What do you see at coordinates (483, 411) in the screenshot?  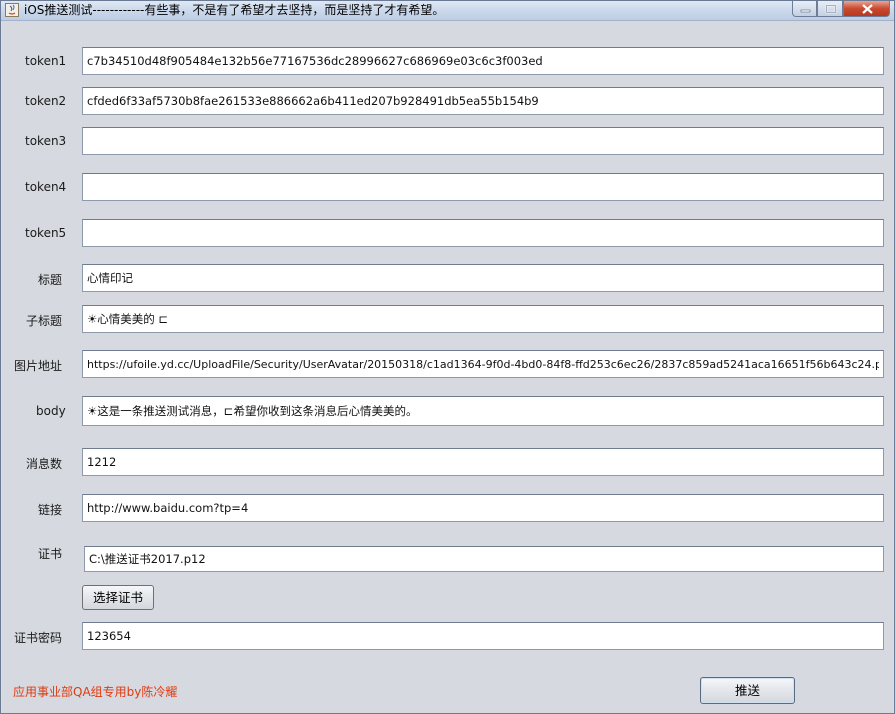 I see `body-input` at bounding box center [483, 411].